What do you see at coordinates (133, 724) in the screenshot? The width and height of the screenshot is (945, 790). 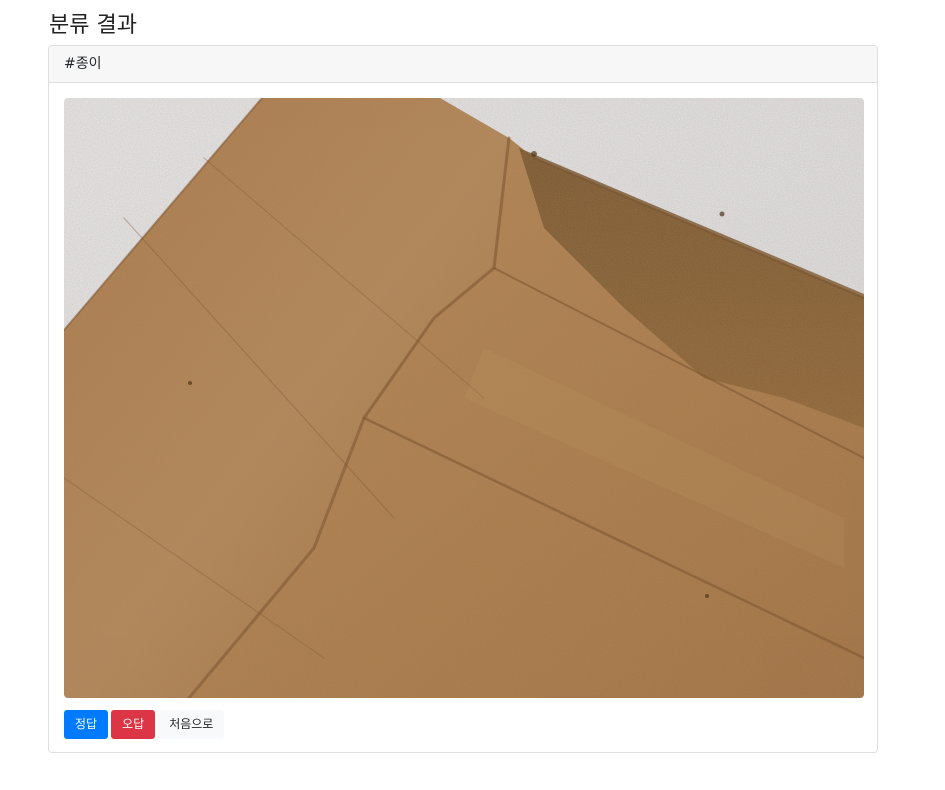 I see `wrong-button: 오답` at bounding box center [133, 724].